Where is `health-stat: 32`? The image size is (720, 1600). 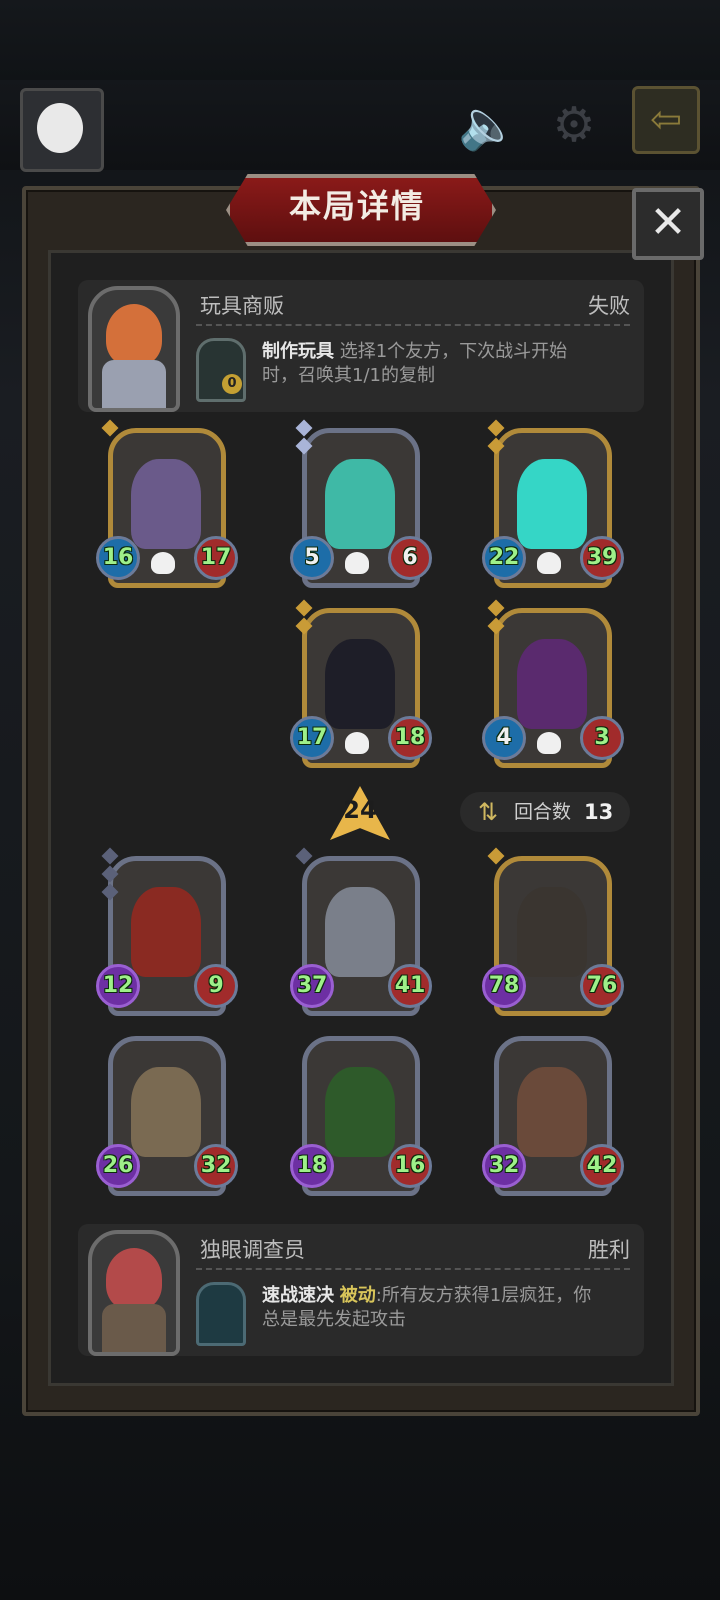
health-stat: 32 is located at coordinates (216, 1166).